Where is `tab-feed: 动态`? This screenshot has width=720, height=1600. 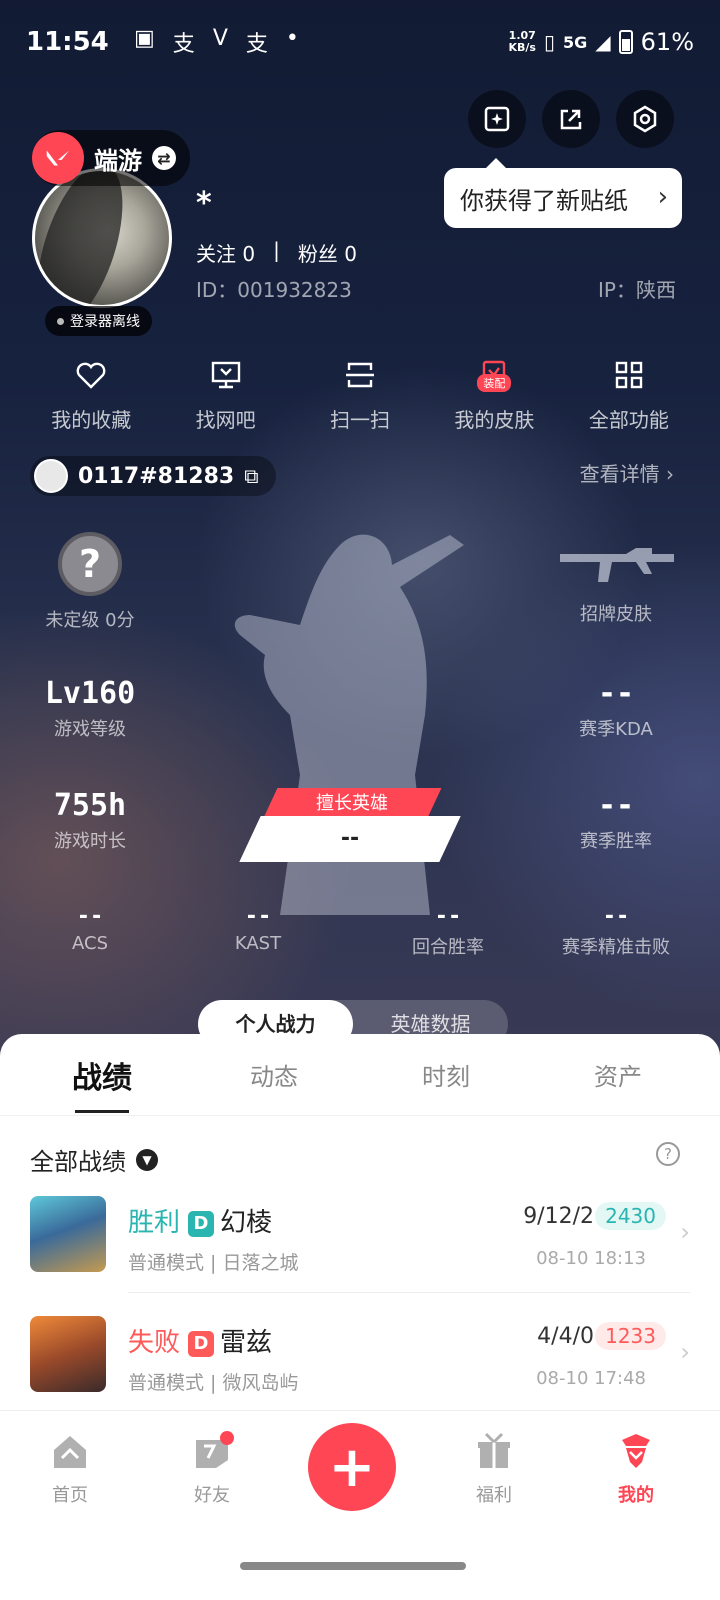
tab-feed: 动态 is located at coordinates (274, 1074).